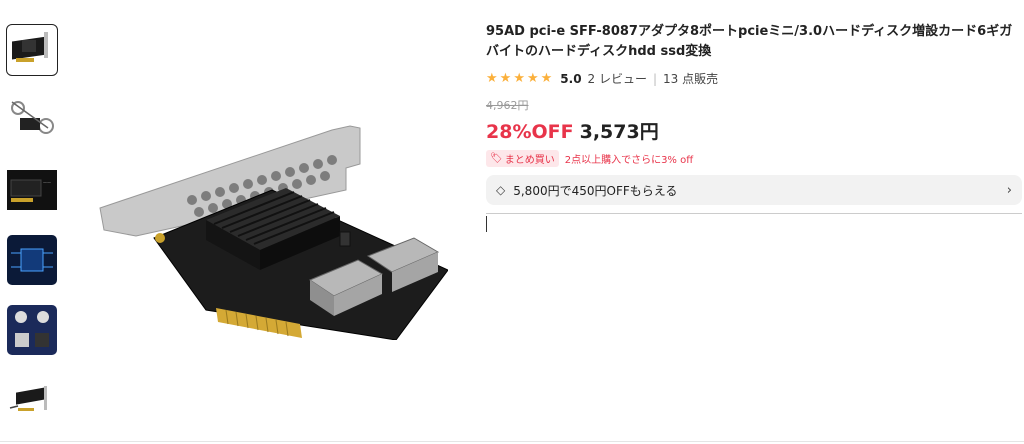 The width and height of the screenshot is (1024, 444). I want to click on rating-stars: ★ ★ ★ ★ ★, so click(519, 78).